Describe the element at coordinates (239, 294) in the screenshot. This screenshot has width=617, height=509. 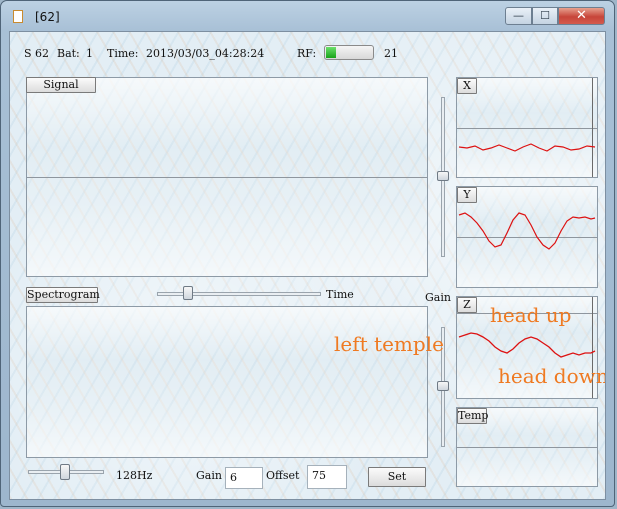
I see `time-slider-track` at that location.